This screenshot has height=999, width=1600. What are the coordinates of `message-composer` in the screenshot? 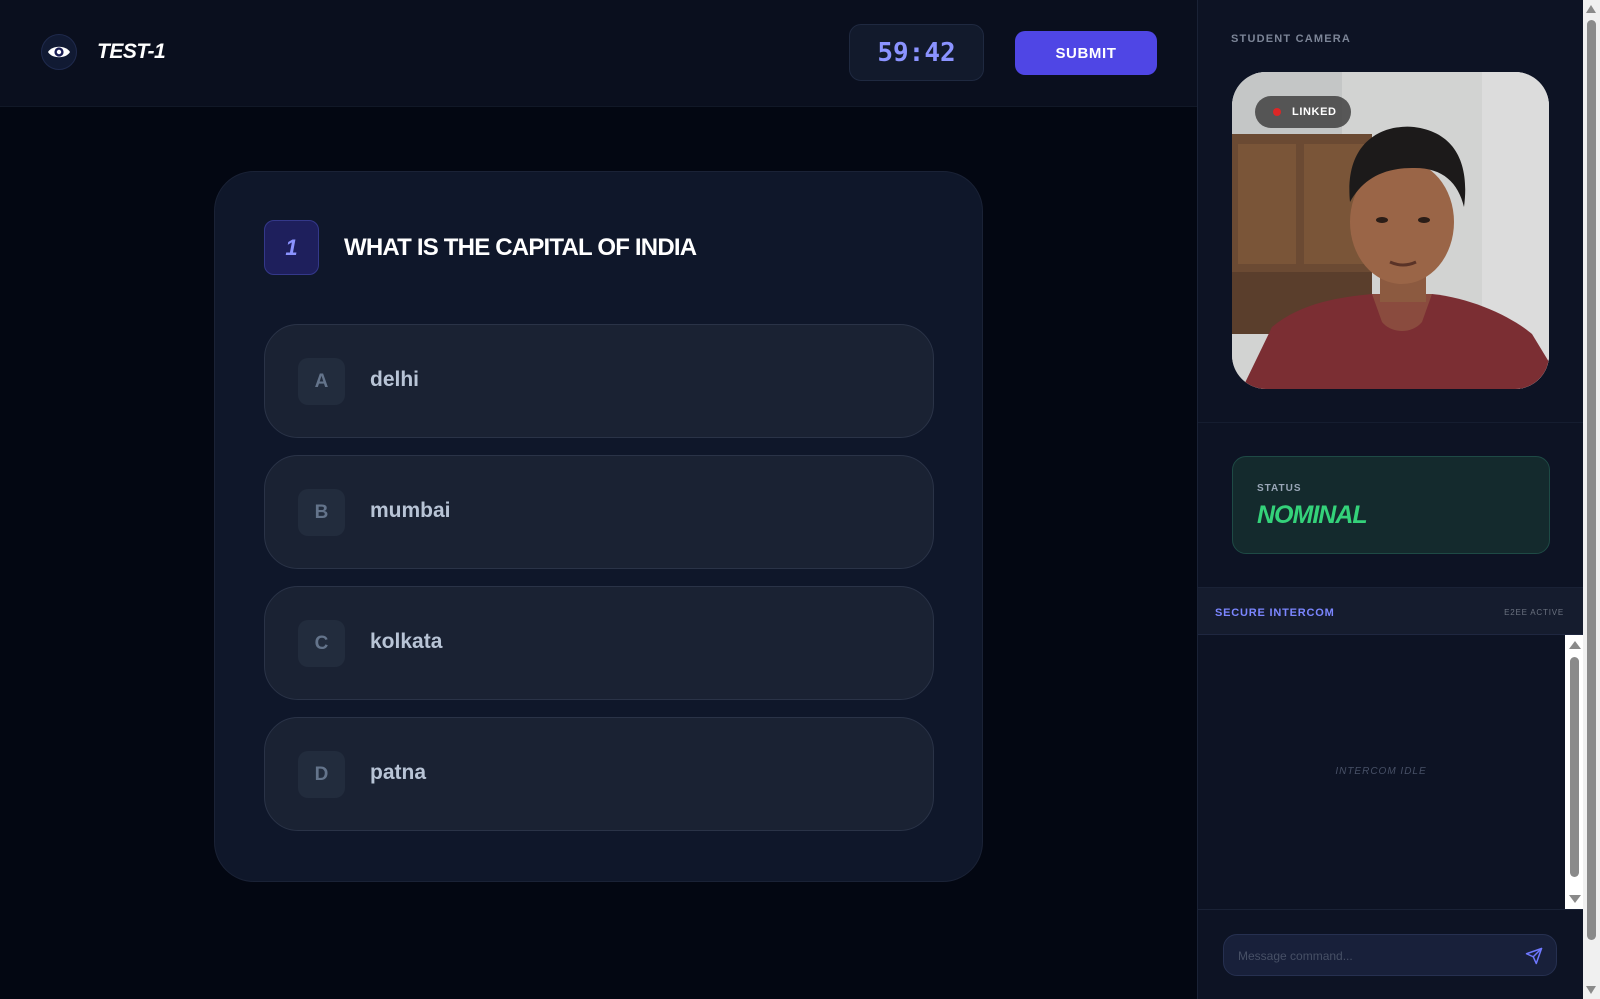 It's located at (1390, 955).